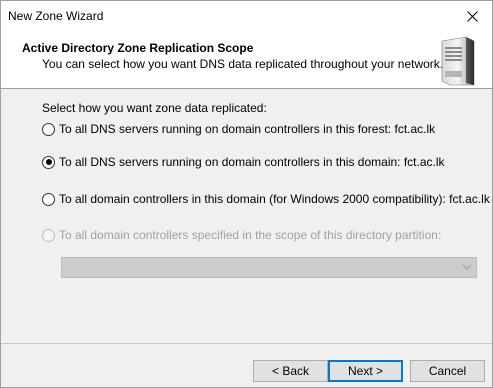 Image resolution: width=493 pixels, height=388 pixels. Describe the element at coordinates (56, 16) in the screenshot. I see `window-title: New Zone Wizard` at that location.